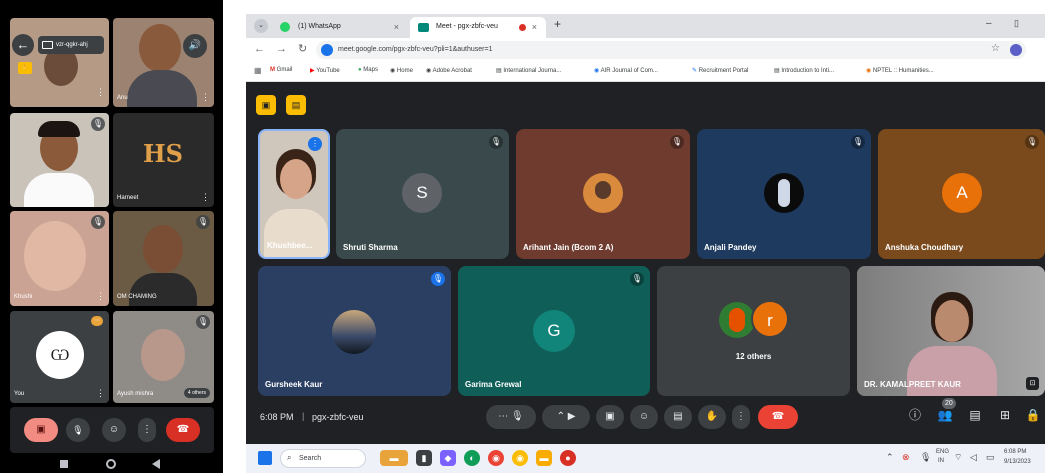 The height and width of the screenshot is (473, 1045). What do you see at coordinates (323, 458) in the screenshot?
I see `taskbar-search: ⌕ Search` at bounding box center [323, 458].